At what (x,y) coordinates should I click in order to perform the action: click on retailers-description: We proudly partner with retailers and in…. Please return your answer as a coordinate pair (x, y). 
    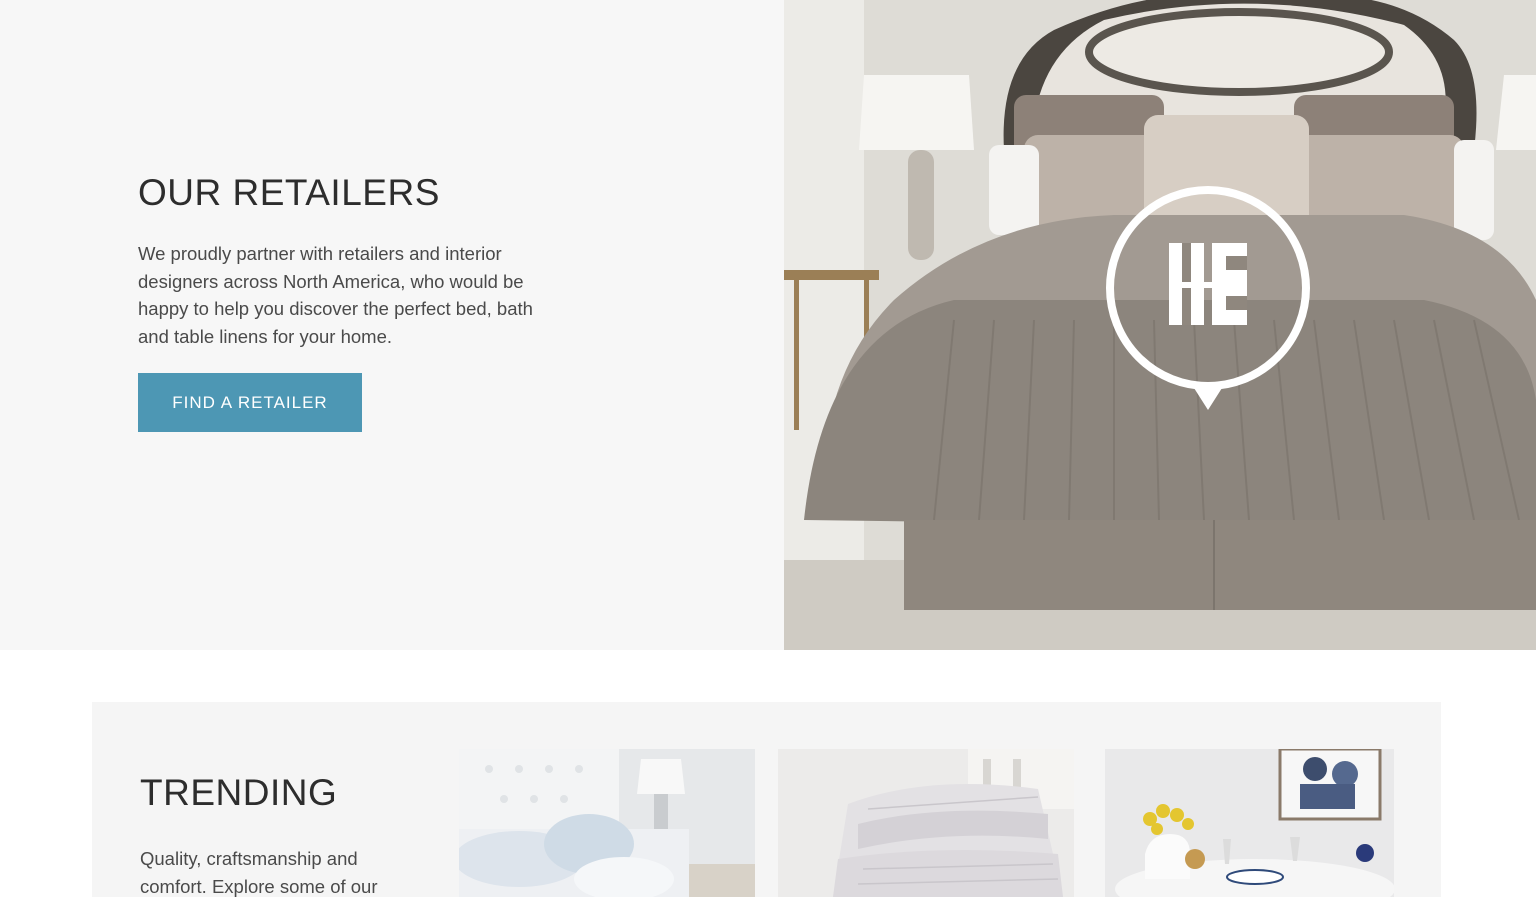
    Looking at the image, I should click on (335, 295).